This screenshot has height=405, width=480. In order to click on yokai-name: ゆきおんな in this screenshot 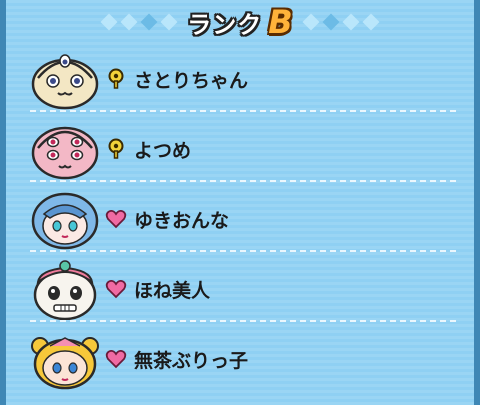, I will do `click(182, 220)`.